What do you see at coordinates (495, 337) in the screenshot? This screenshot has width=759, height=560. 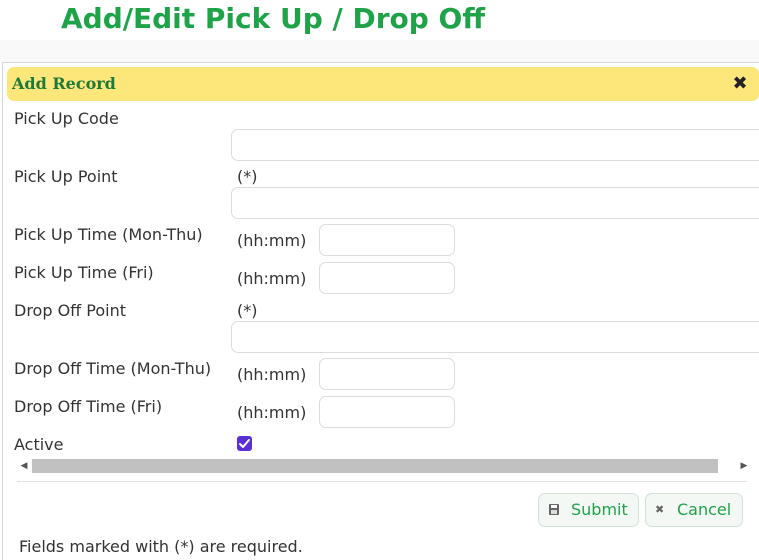 I see `dropoff-point-input` at bounding box center [495, 337].